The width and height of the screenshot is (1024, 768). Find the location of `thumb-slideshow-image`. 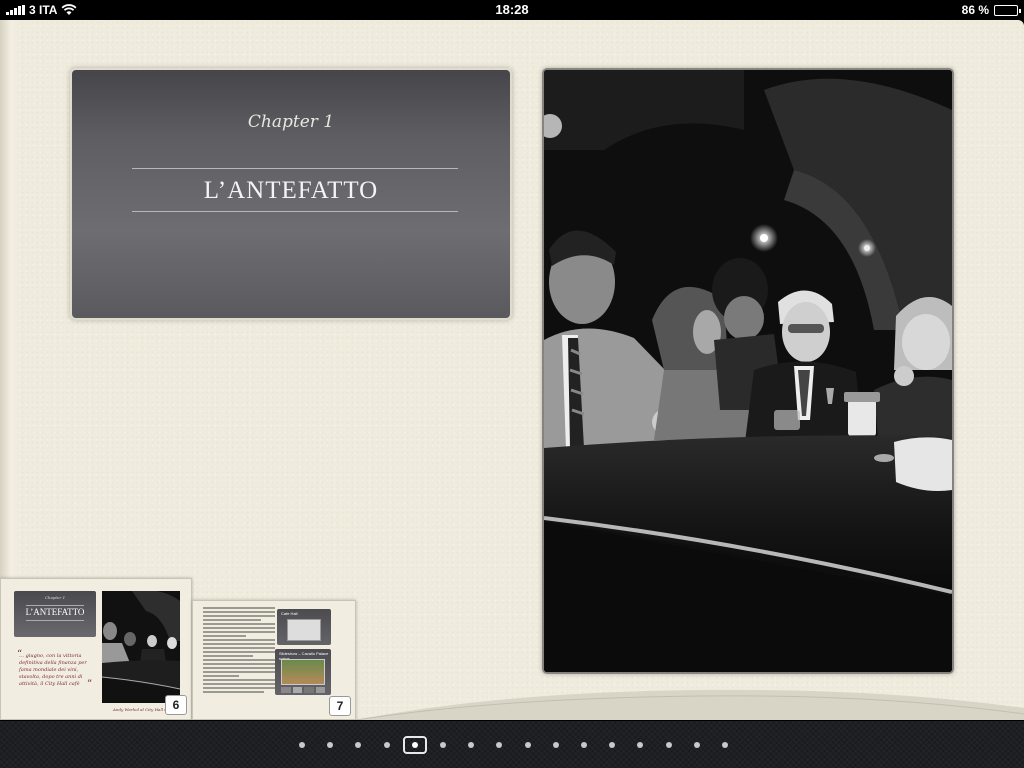

thumb-slideshow-image is located at coordinates (303, 672).